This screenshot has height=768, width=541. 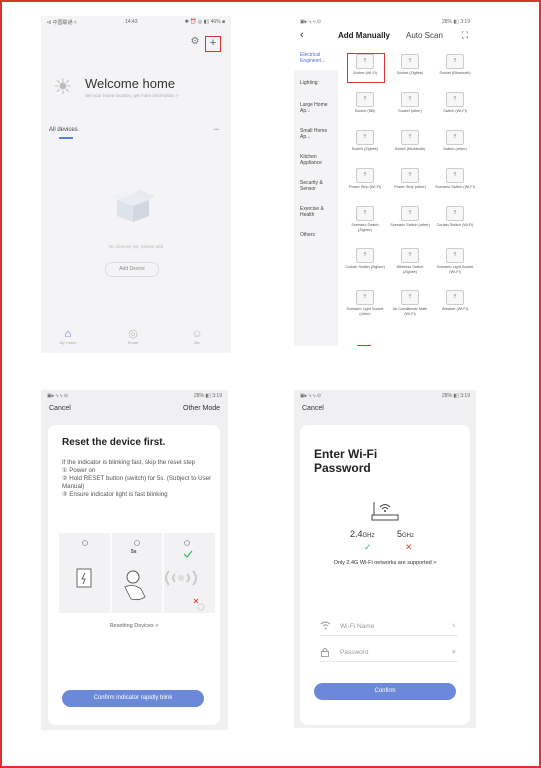 I want to click on category-sidebar, so click(x=316, y=197).